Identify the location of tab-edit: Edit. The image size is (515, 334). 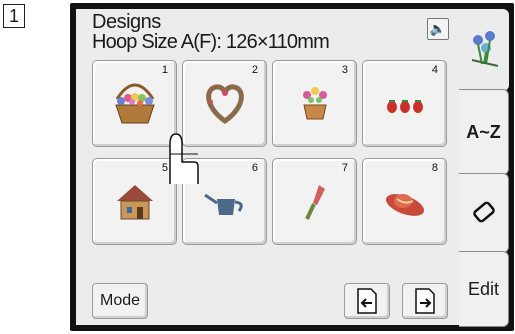
(484, 289).